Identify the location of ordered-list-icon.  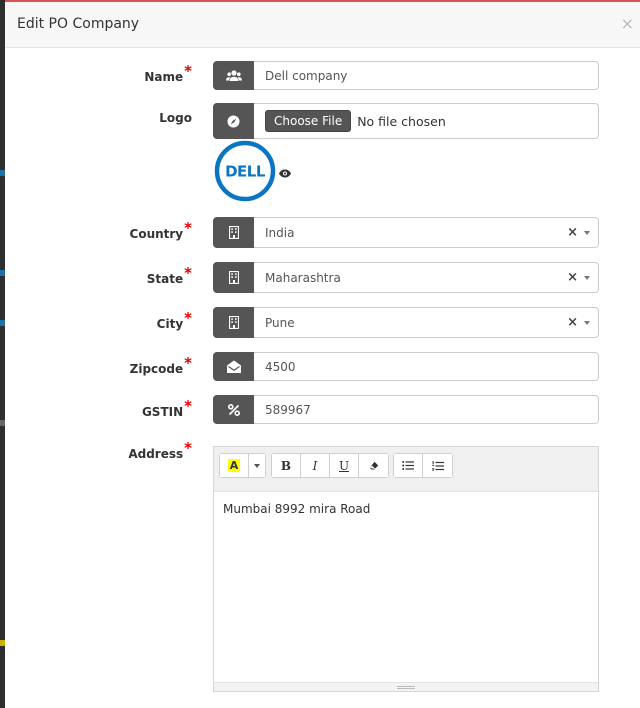
(437, 465).